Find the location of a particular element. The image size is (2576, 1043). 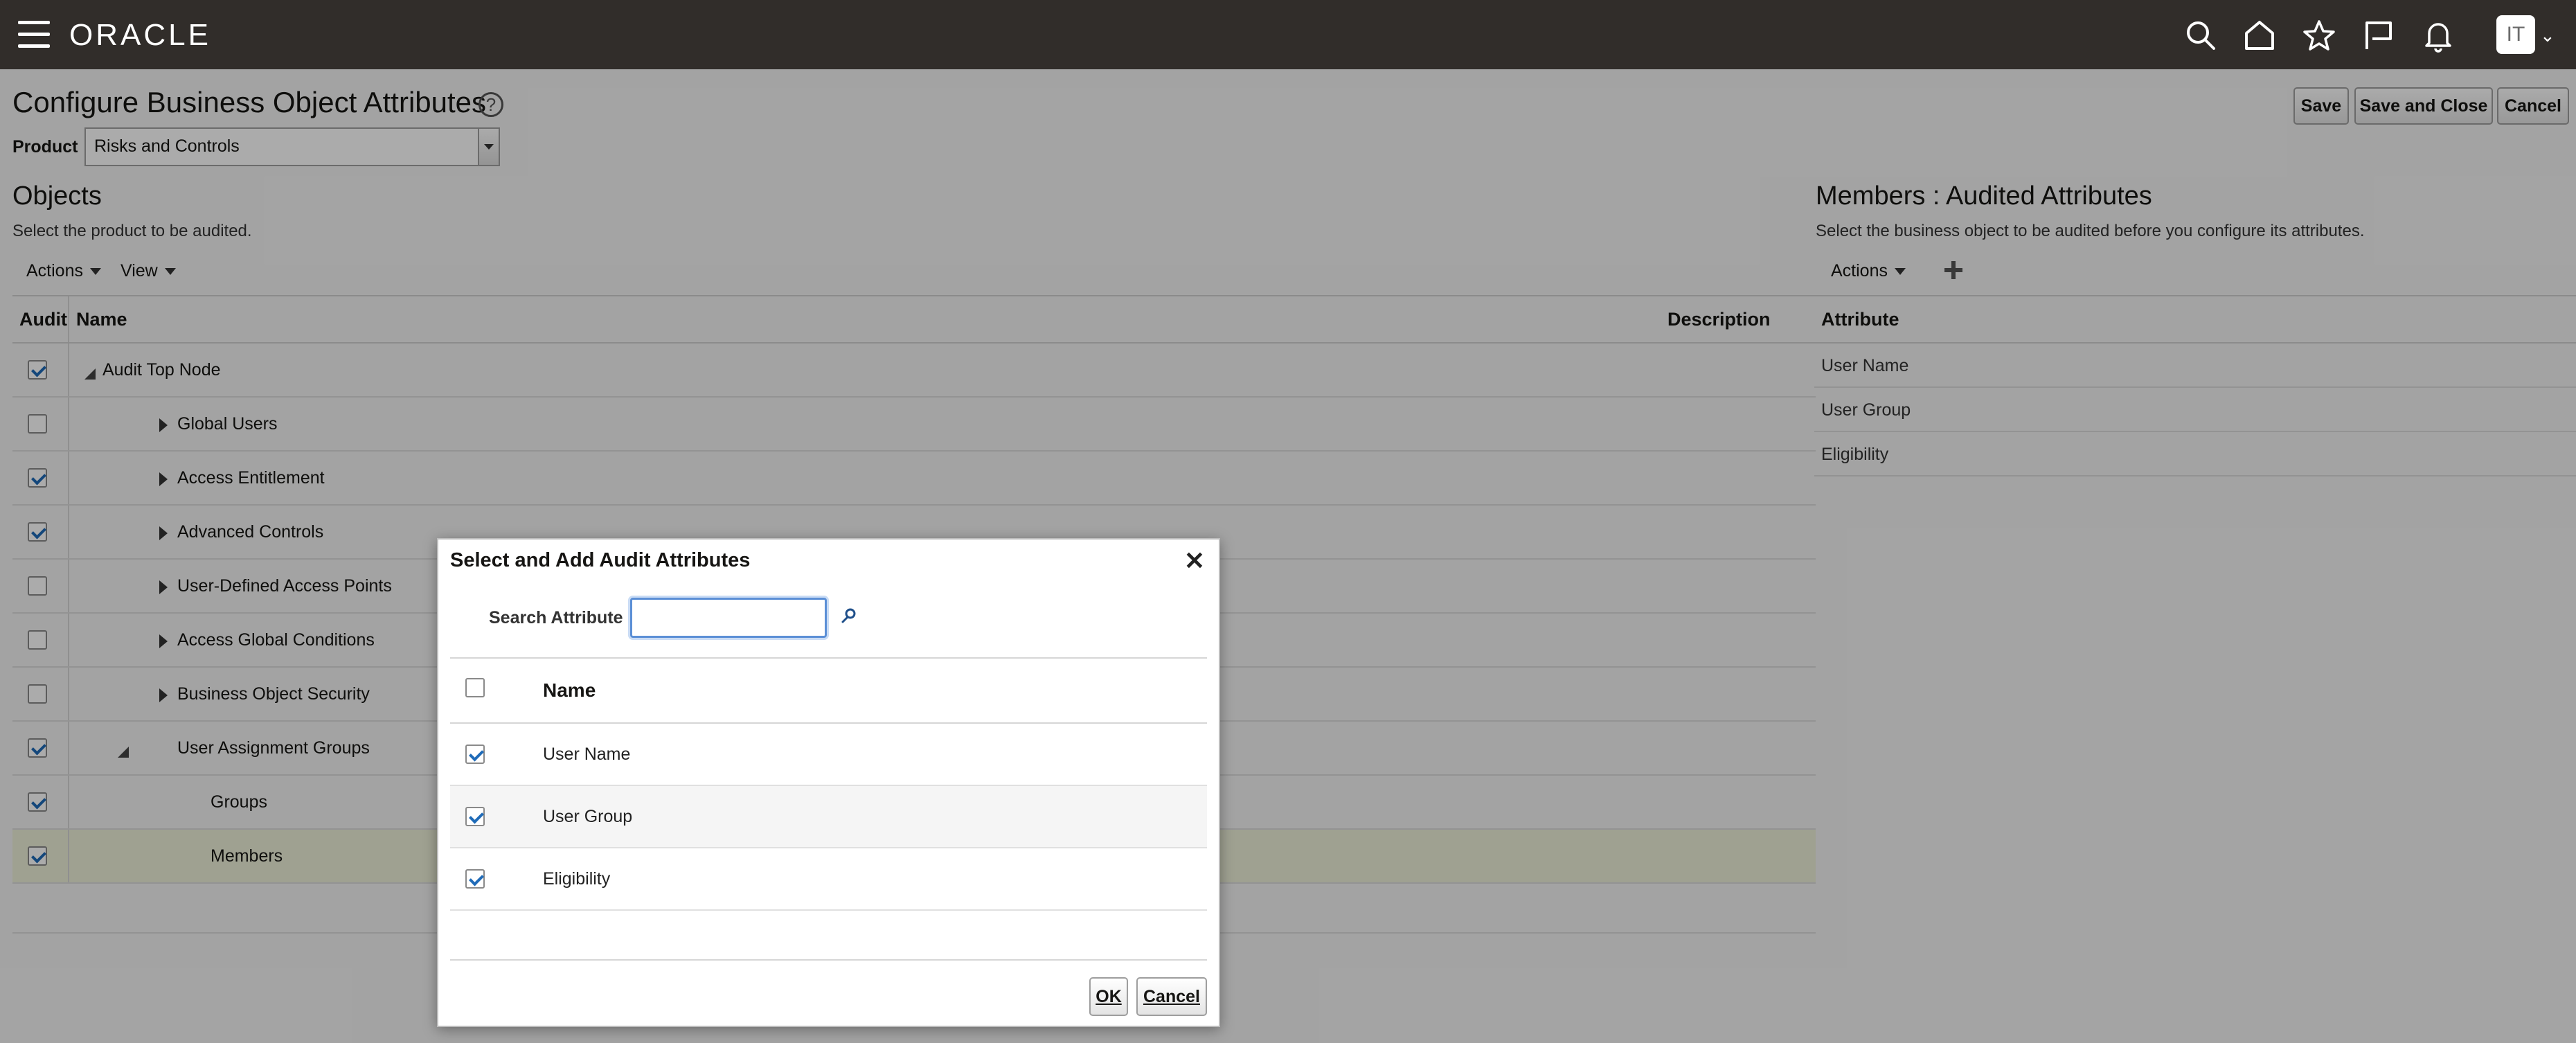

name-column-header: Name is located at coordinates (570, 691).